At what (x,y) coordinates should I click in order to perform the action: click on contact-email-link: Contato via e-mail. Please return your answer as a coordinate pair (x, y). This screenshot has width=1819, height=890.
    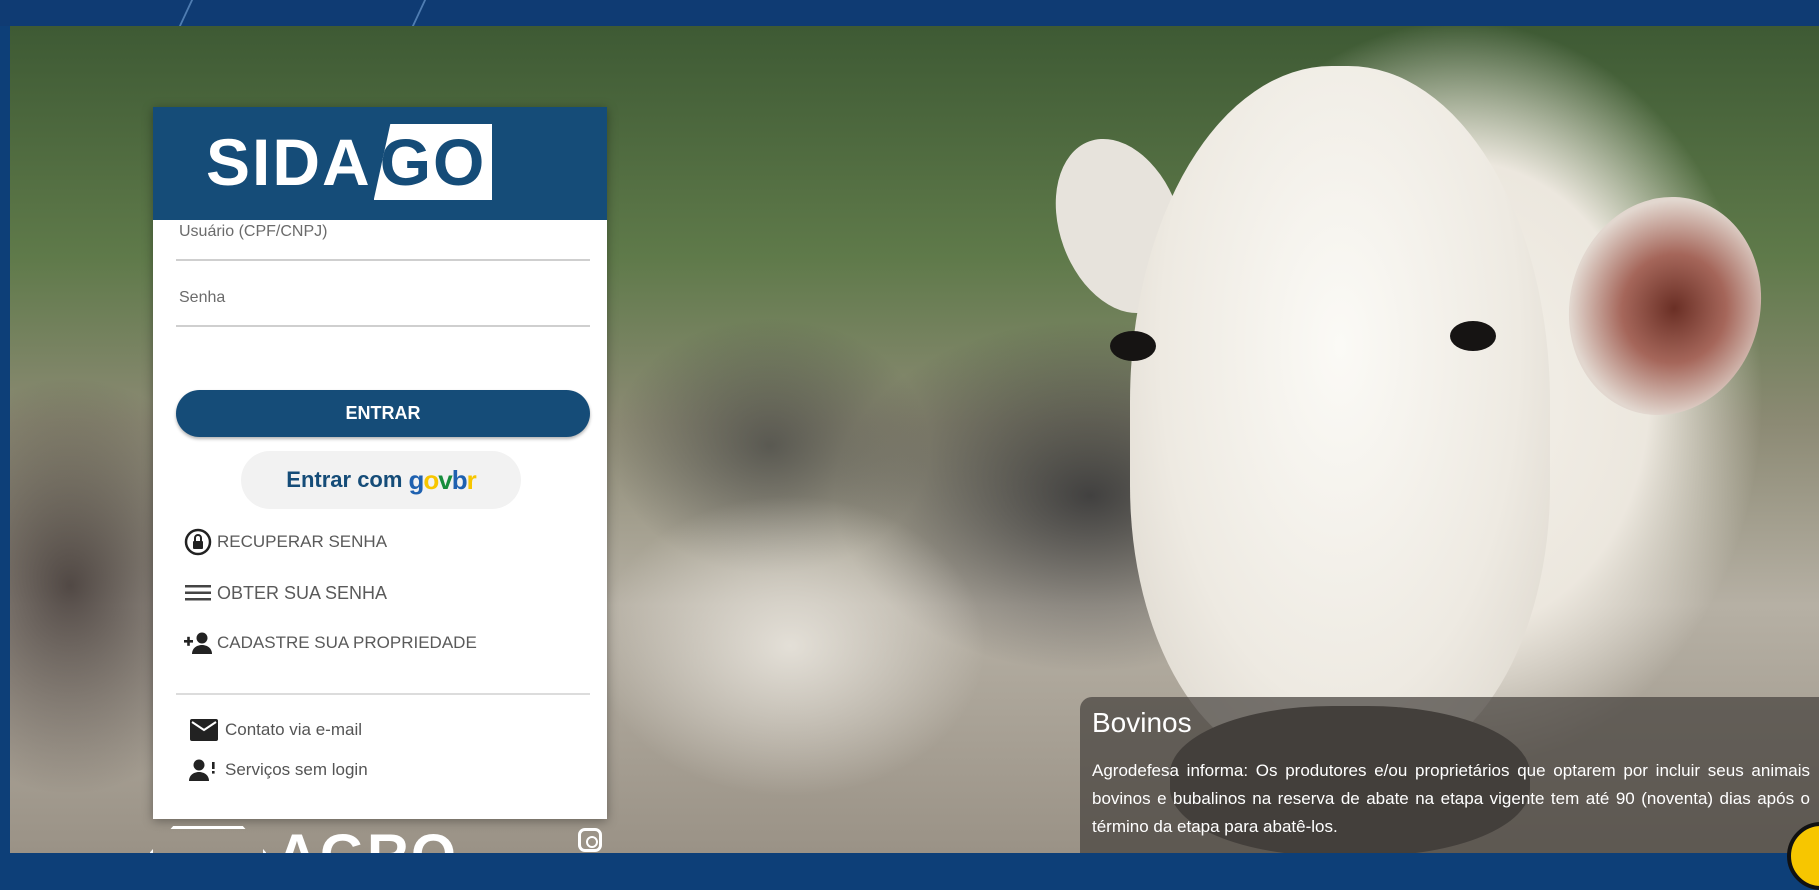
    Looking at the image, I should click on (275, 730).